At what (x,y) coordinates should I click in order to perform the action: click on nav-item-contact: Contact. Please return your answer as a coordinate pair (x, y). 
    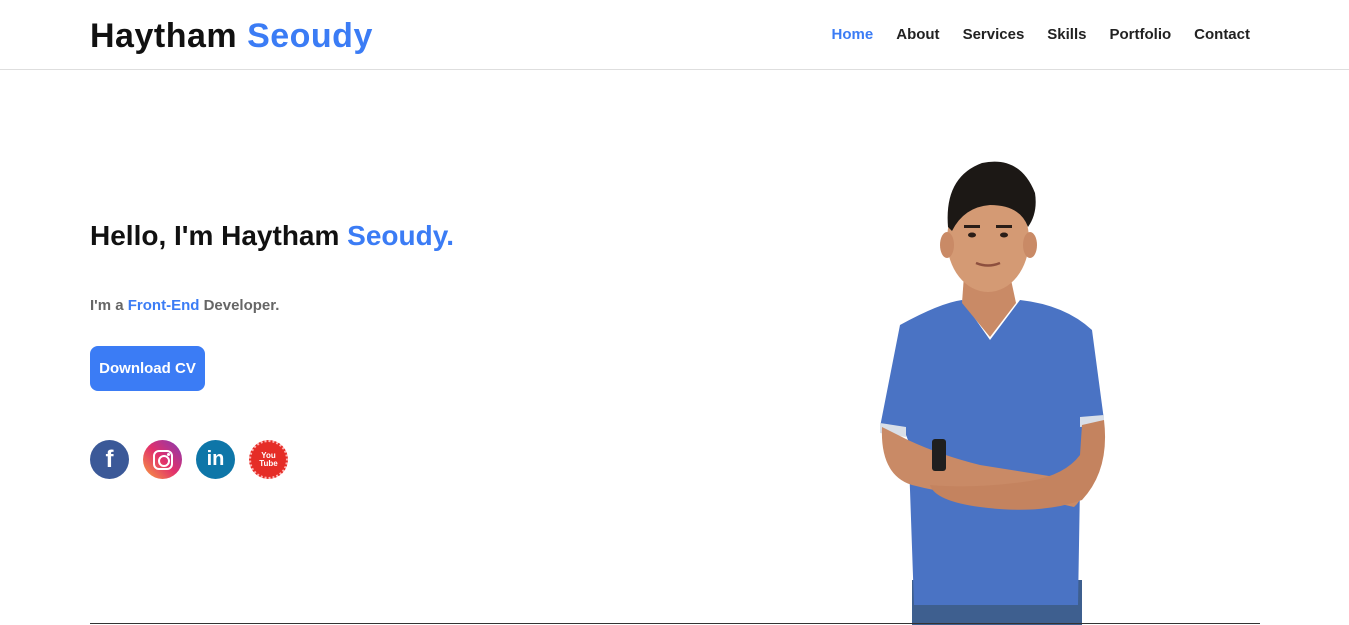
    Looking at the image, I should click on (1222, 35).